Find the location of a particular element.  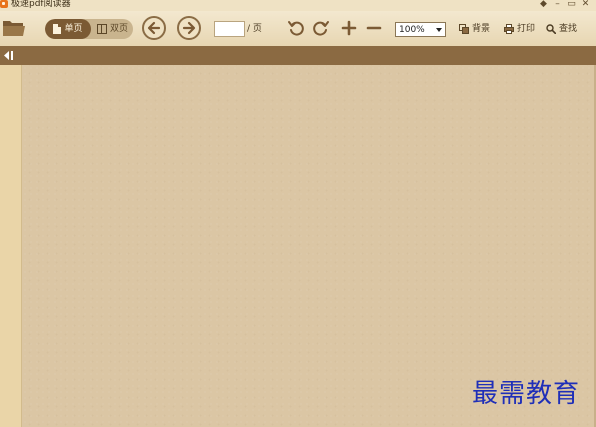

find-button: 查找 is located at coordinates (561, 29).